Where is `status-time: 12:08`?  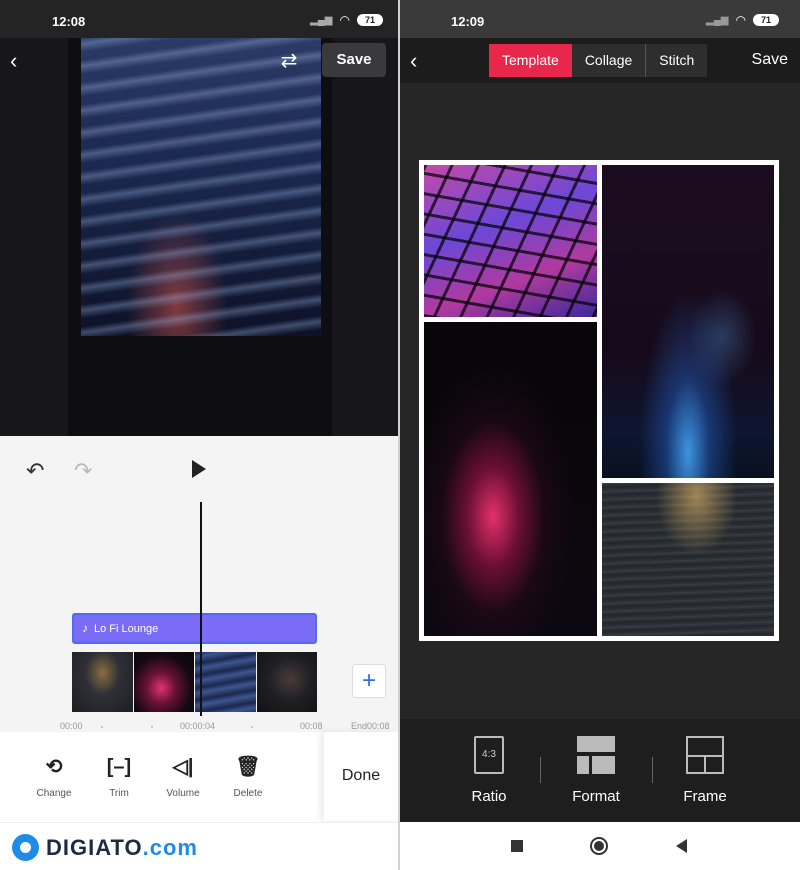 status-time: 12:08 is located at coordinates (69, 21).